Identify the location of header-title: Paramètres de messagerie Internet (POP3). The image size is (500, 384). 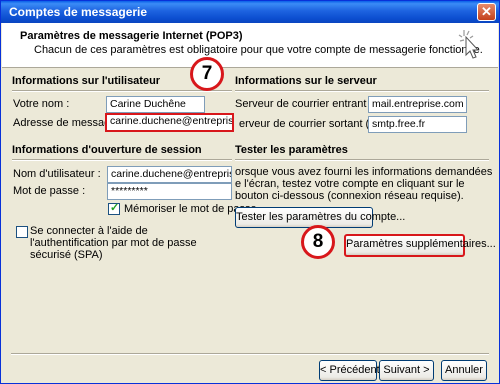
(131, 36).